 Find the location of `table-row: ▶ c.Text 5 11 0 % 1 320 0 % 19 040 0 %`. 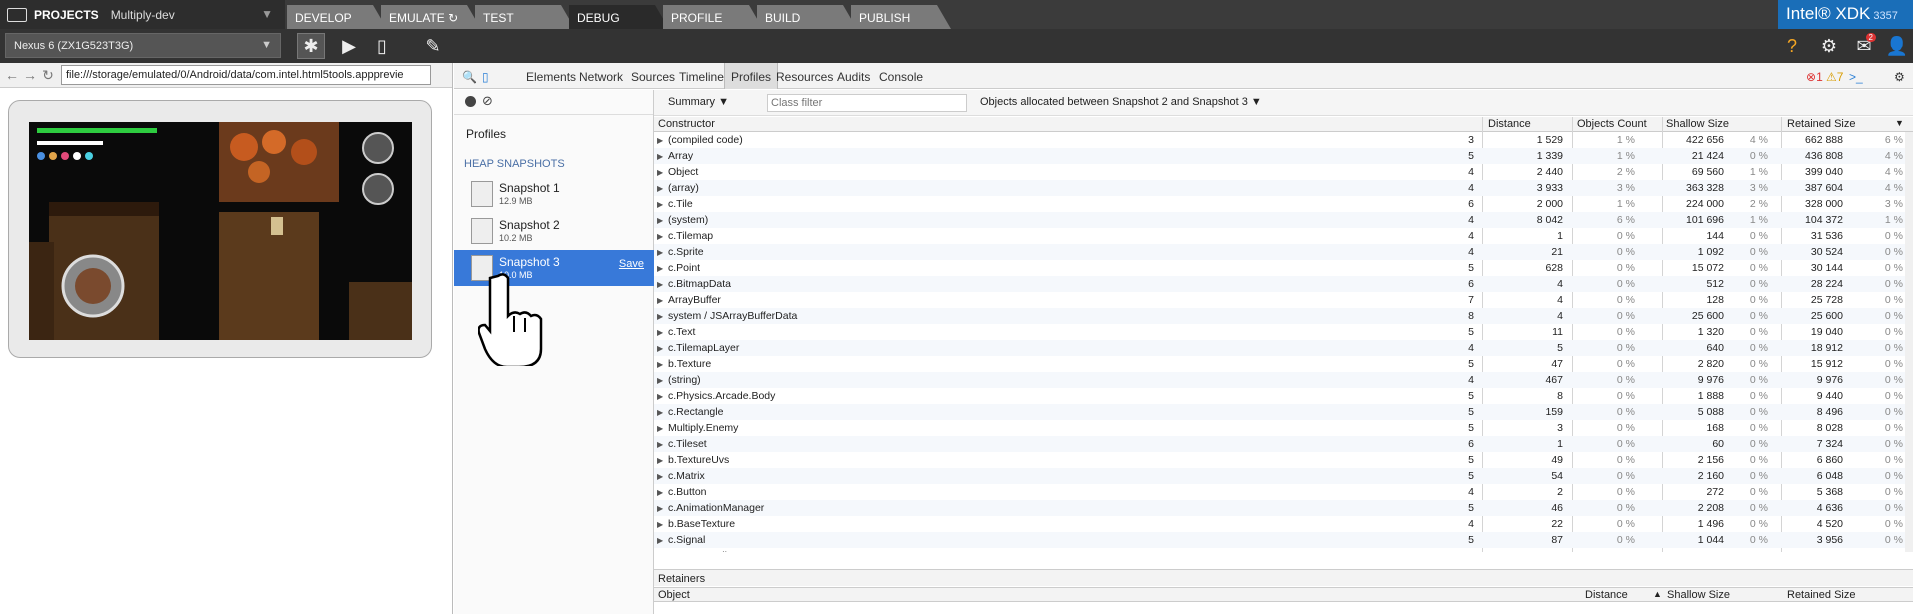

table-row: ▶ c.Text 5 11 0 % 1 320 0 % 19 040 0 % is located at coordinates (1279, 332).